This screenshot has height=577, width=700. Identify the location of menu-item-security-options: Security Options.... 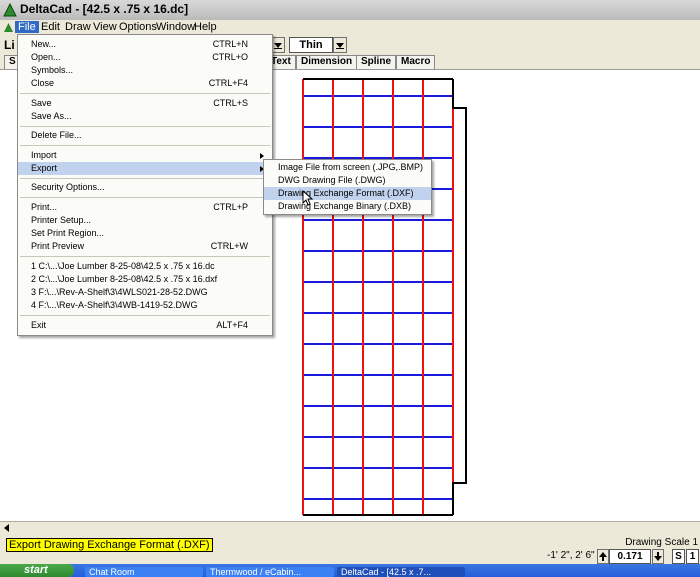
(145, 187).